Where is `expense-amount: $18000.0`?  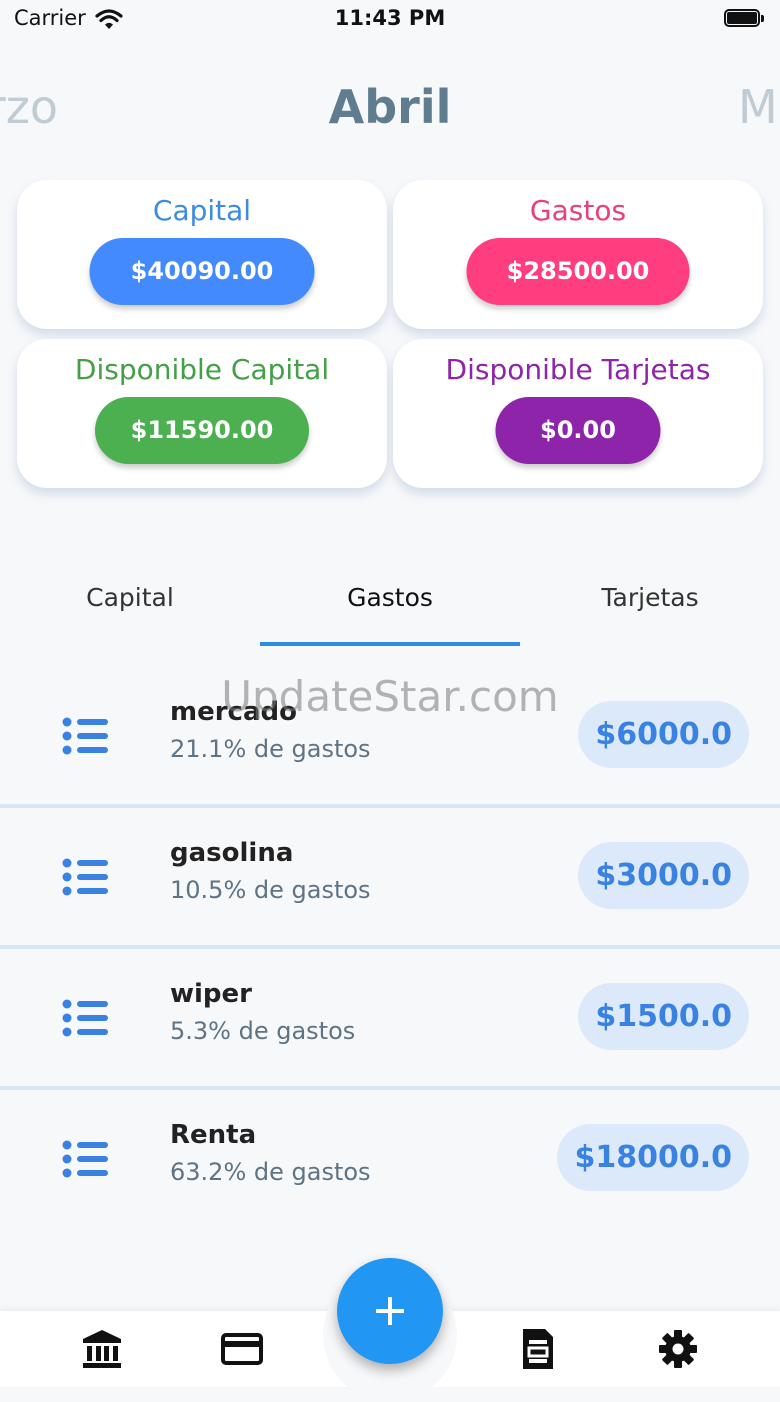
expense-amount: $18000.0 is located at coordinates (653, 1157).